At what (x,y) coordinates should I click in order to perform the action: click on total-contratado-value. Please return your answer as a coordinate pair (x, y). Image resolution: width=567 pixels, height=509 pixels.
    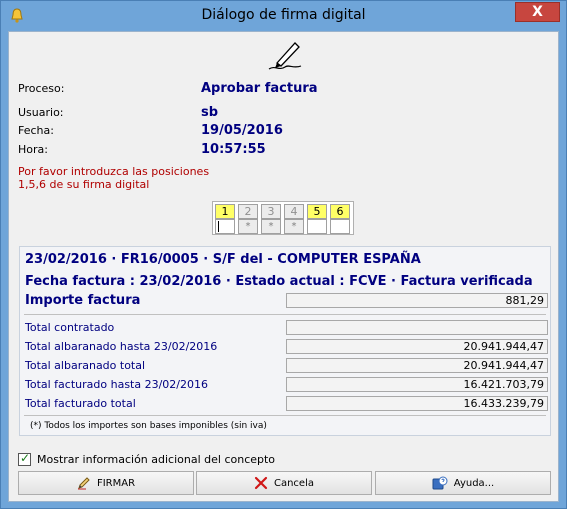
    Looking at the image, I should click on (417, 327).